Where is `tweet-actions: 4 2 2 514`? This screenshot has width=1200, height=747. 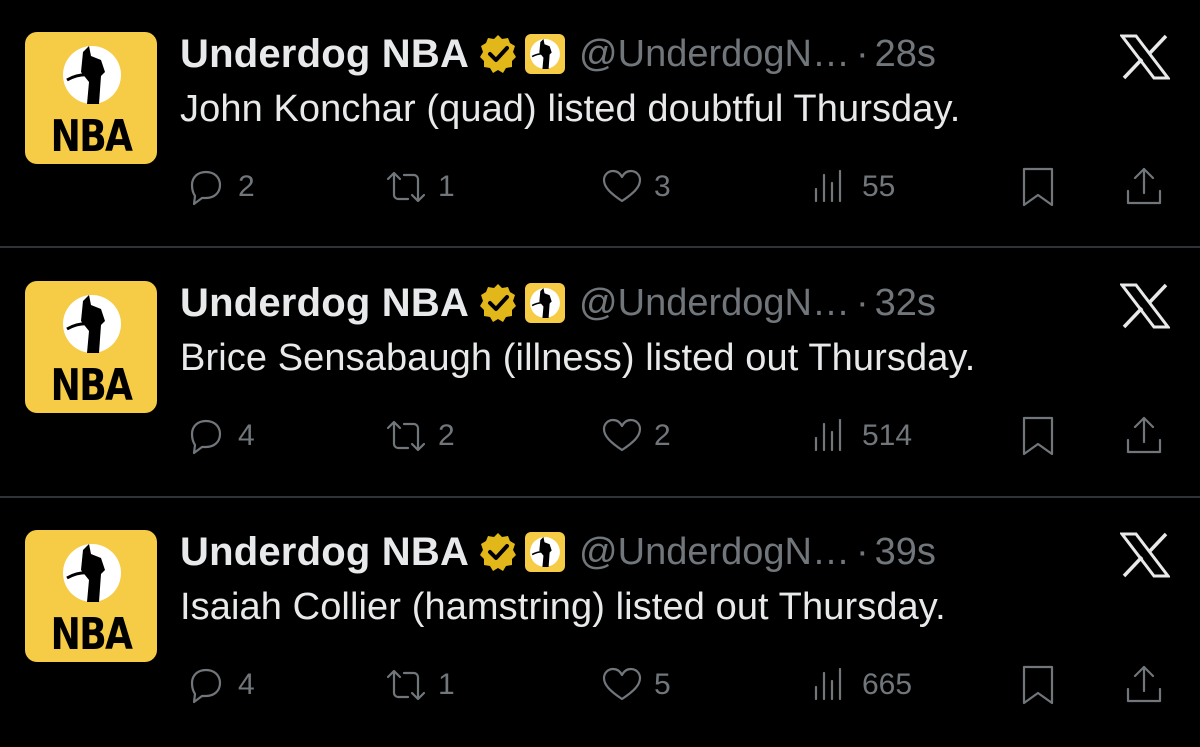
tweet-actions: 4 2 2 514 is located at coordinates (600, 436).